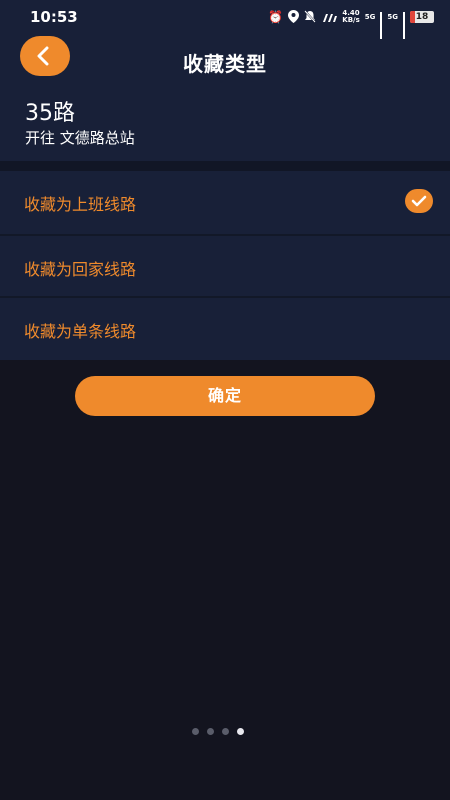 This screenshot has width=450, height=800. What do you see at coordinates (80, 204) in the screenshot?
I see `option-label: 收藏为上班线路` at bounding box center [80, 204].